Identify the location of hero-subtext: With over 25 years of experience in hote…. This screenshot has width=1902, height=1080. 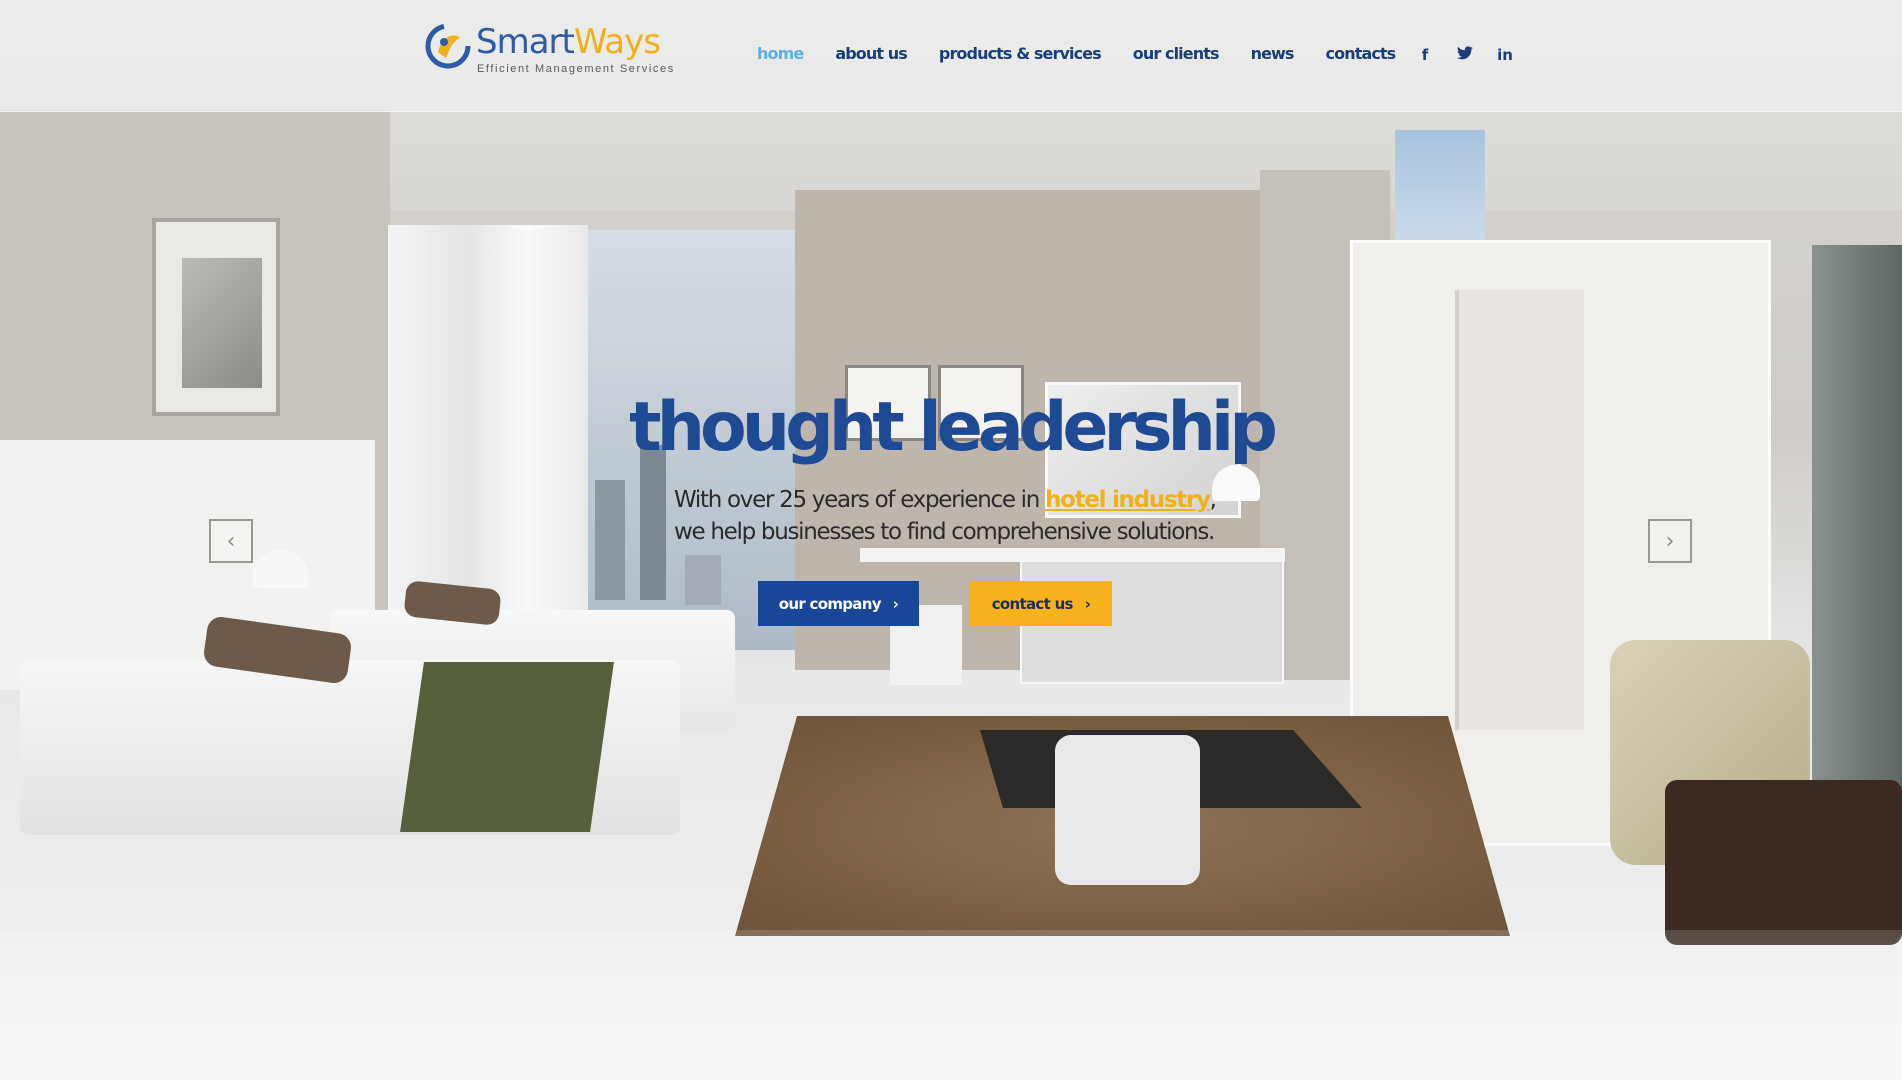
(1034, 516).